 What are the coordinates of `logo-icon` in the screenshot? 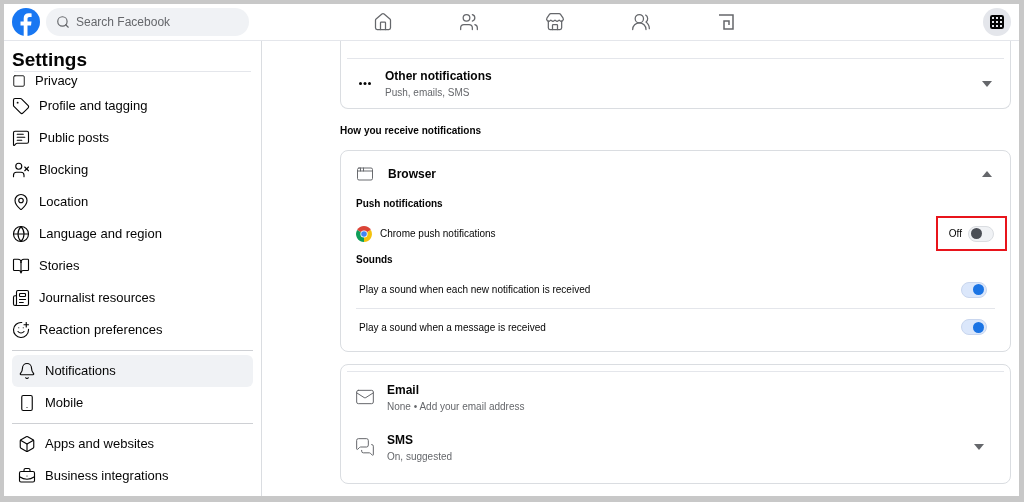 It's located at (26, 22).